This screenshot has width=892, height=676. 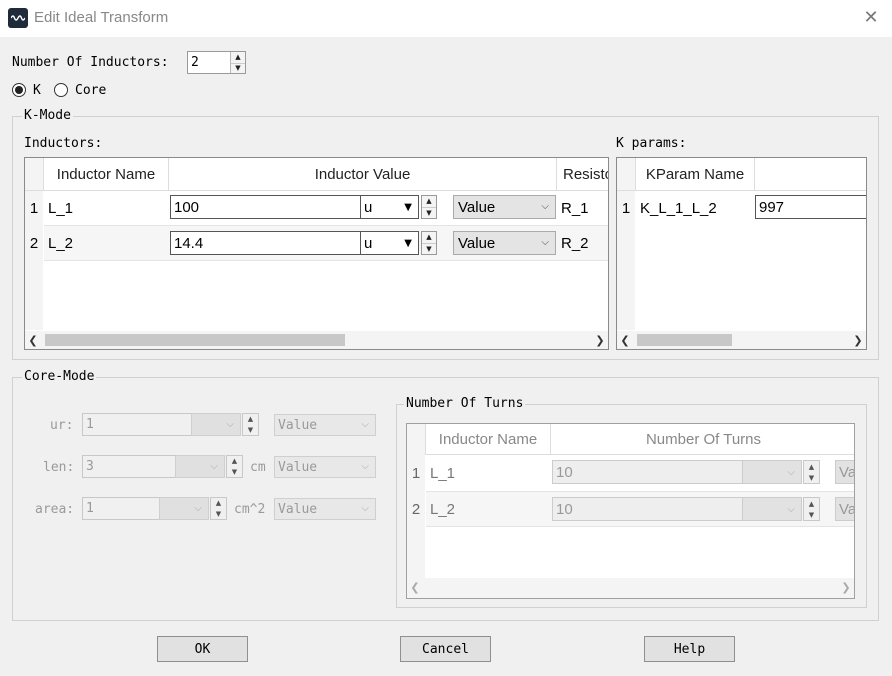 I want to click on ur-spinner: ▲ ▼, so click(x=250, y=424).